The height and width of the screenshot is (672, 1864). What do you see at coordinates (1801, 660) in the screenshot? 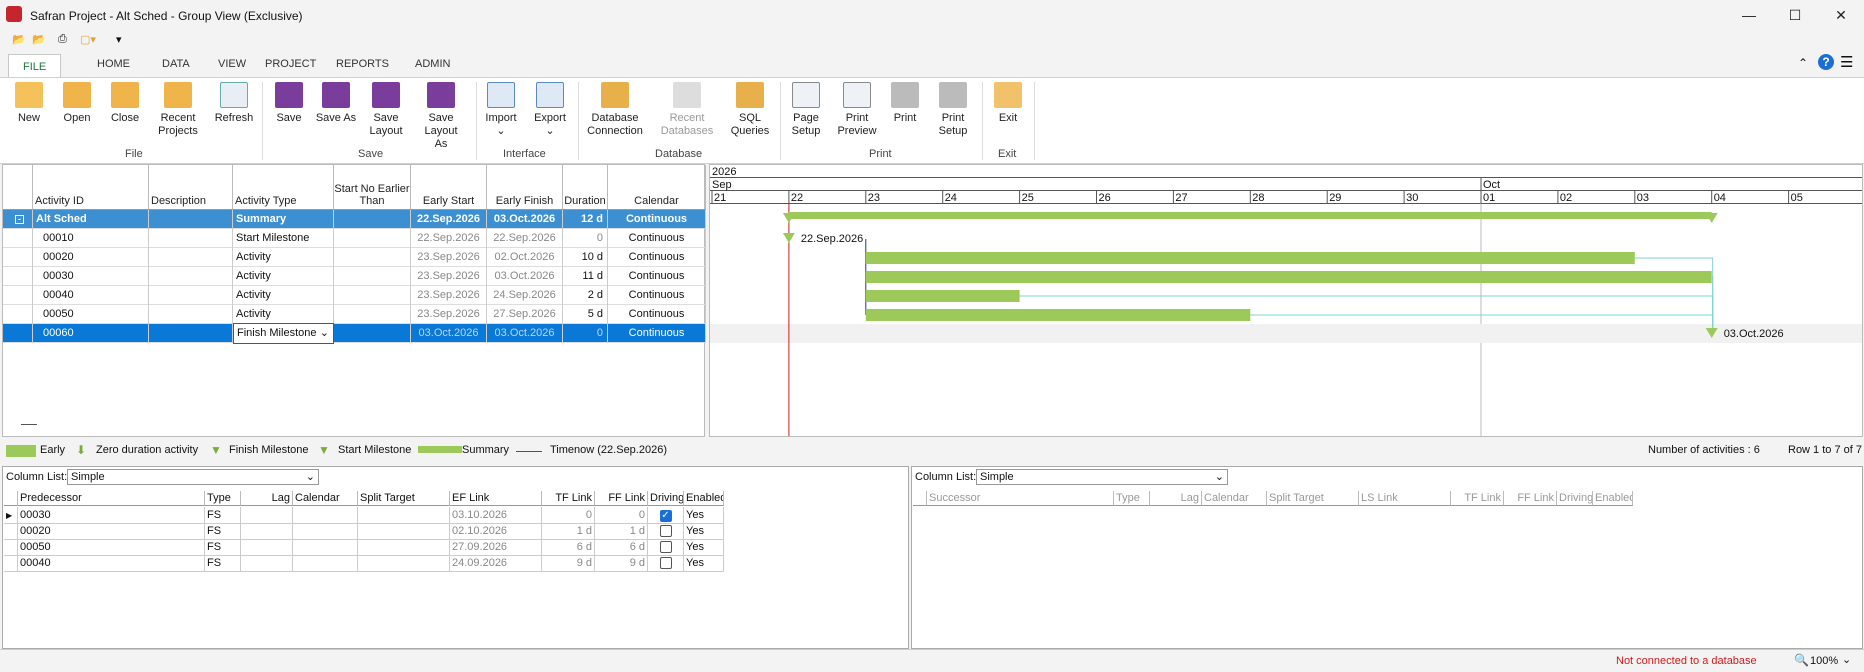
I see `zoom-icon: 🔍` at bounding box center [1801, 660].